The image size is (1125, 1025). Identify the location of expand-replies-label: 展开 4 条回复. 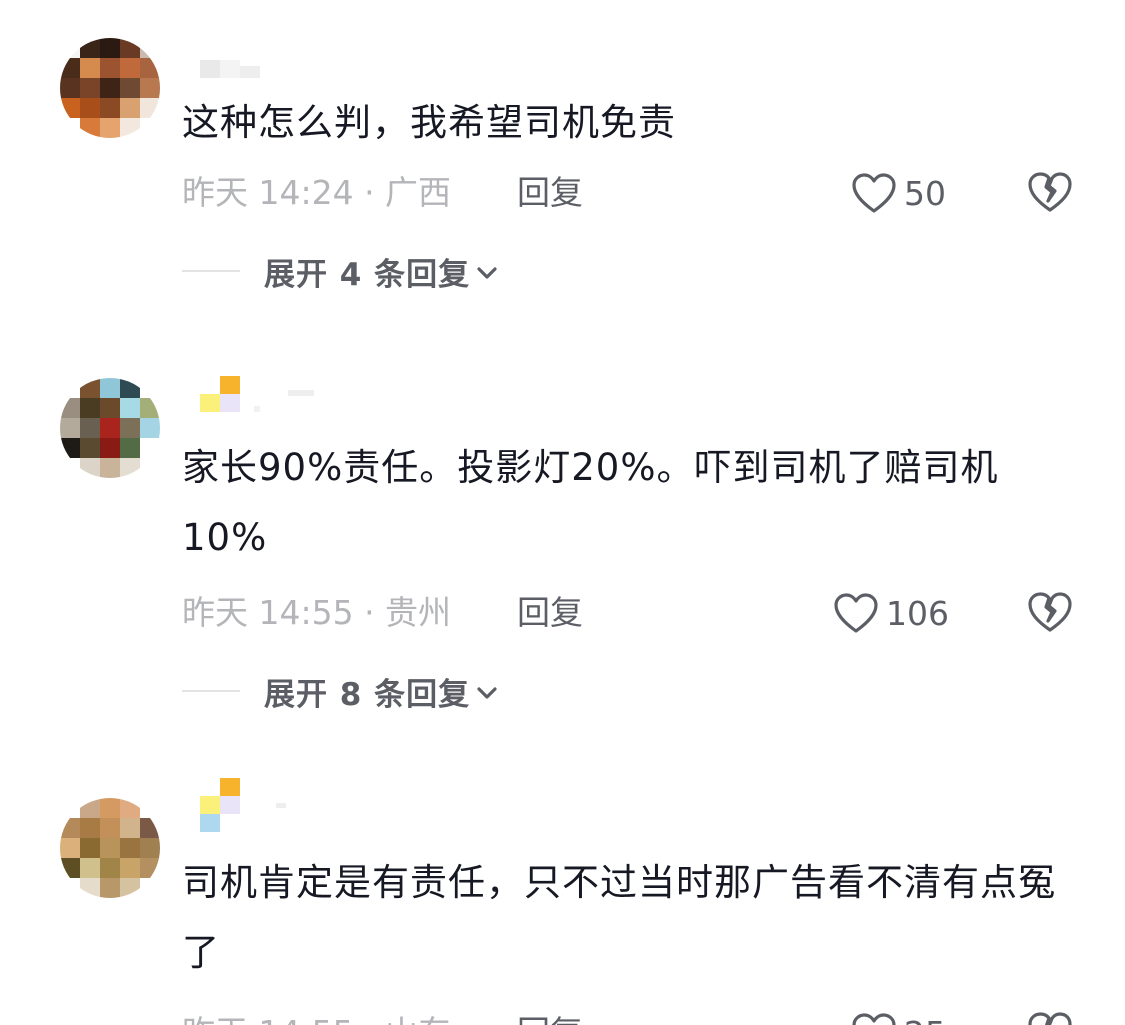
(367, 274).